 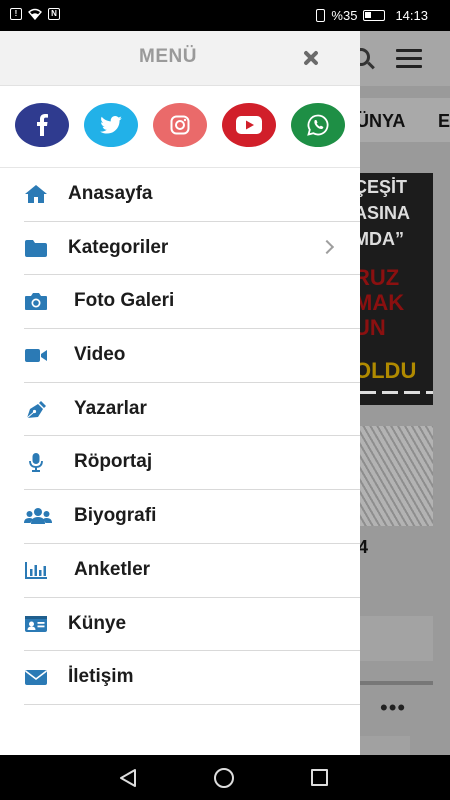 I want to click on background-topbar, so click(x=405, y=58).